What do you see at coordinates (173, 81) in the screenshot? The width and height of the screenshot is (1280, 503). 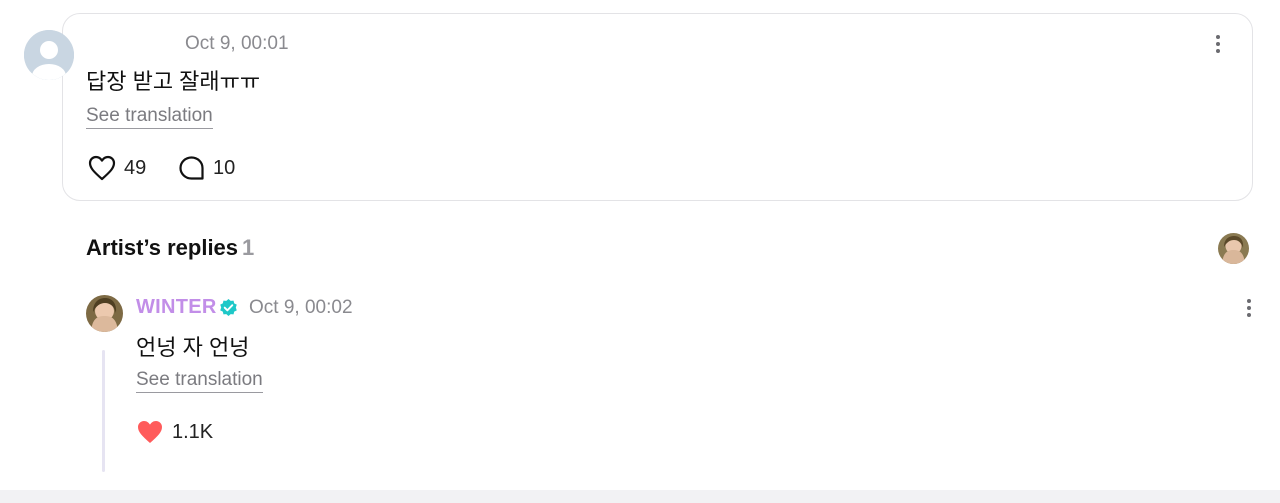 I see `comment-text: 답장 받고 잘래ㅠㅠ` at bounding box center [173, 81].